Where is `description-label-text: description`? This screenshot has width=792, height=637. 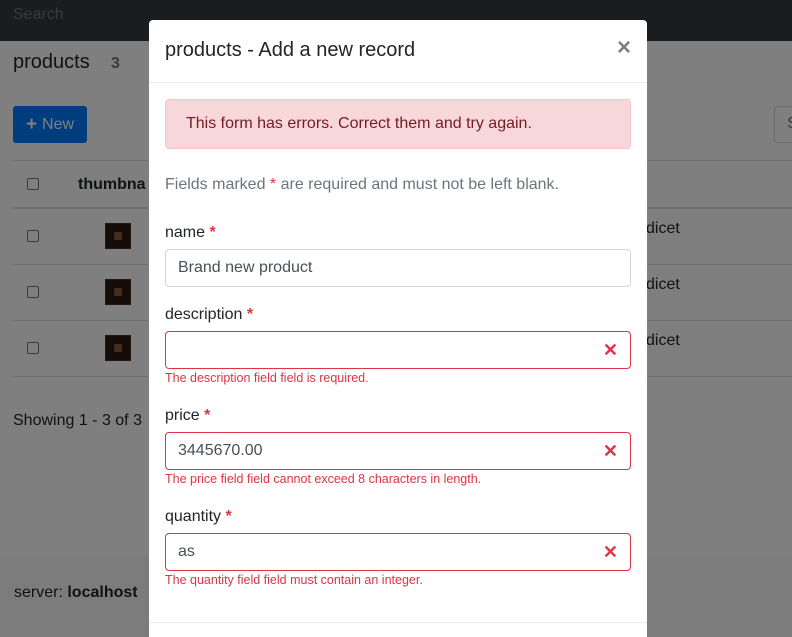
description-label-text: description is located at coordinates (204, 314).